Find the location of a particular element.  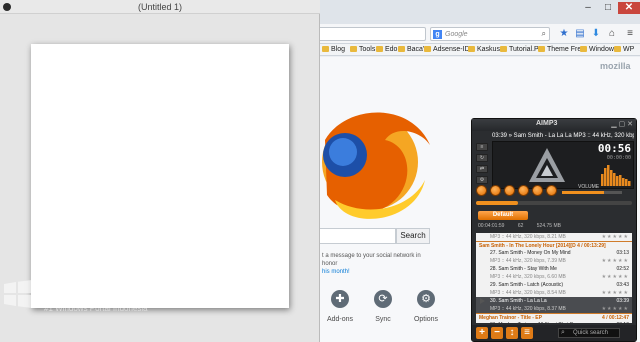

close-dot-icon is located at coordinates (7, 7).